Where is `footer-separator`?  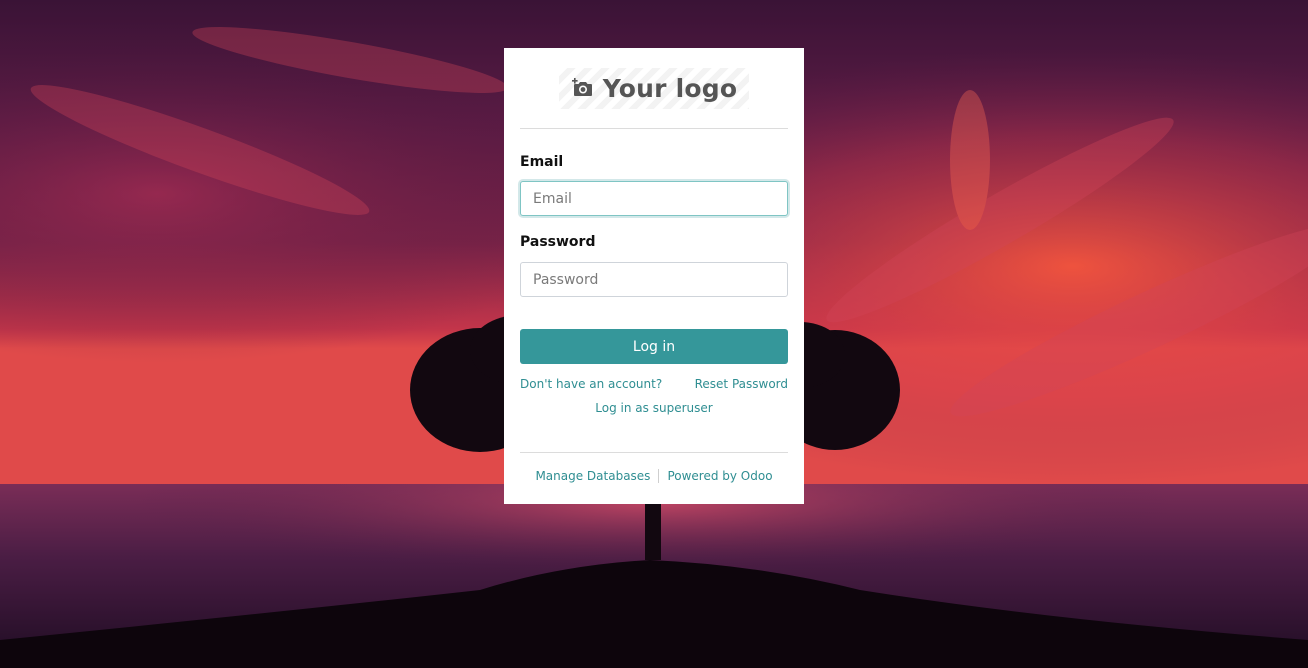 footer-separator is located at coordinates (659, 476).